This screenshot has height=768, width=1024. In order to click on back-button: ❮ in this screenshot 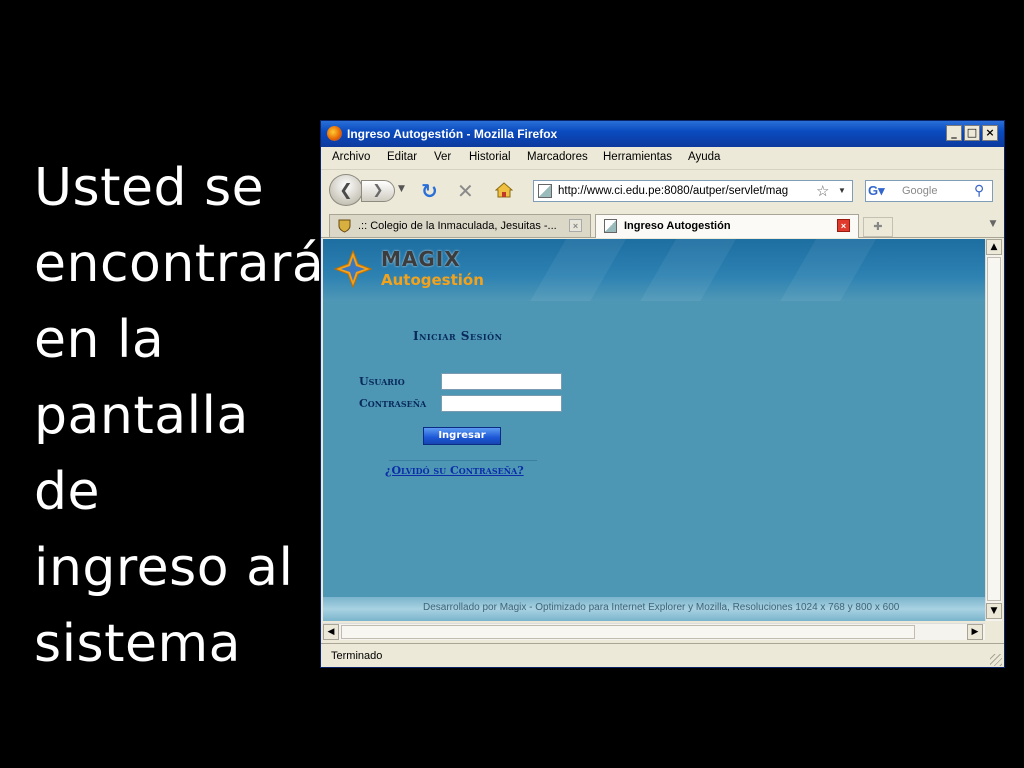, I will do `click(346, 190)`.